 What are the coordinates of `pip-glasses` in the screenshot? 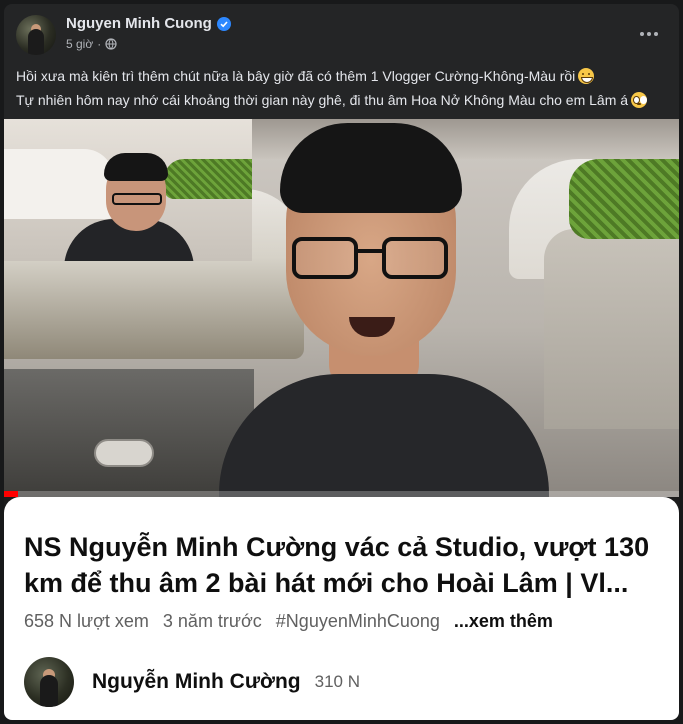 It's located at (137, 199).